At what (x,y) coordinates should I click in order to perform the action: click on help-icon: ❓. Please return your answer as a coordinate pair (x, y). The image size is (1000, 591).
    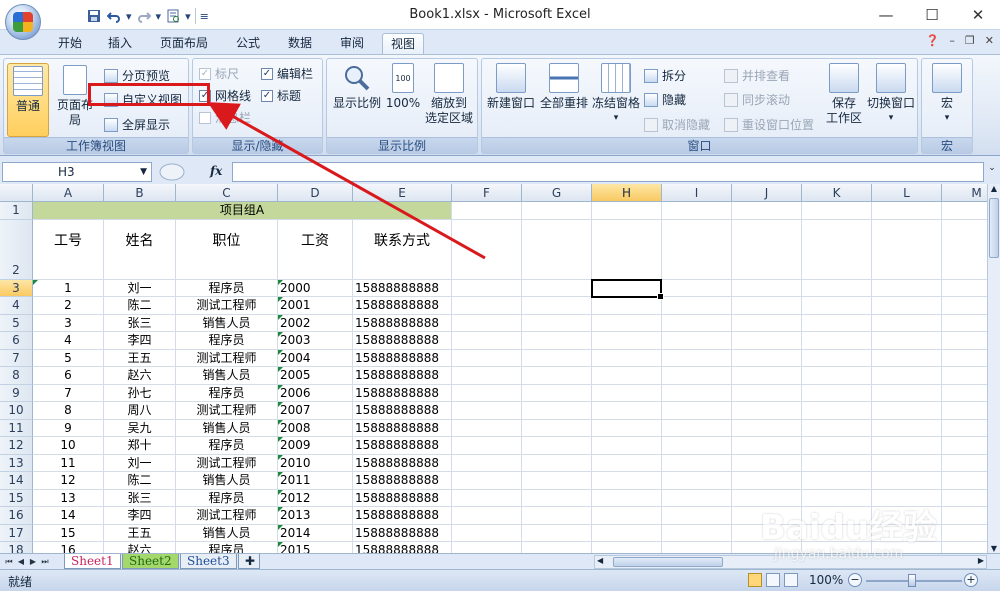
    Looking at the image, I should click on (933, 40).